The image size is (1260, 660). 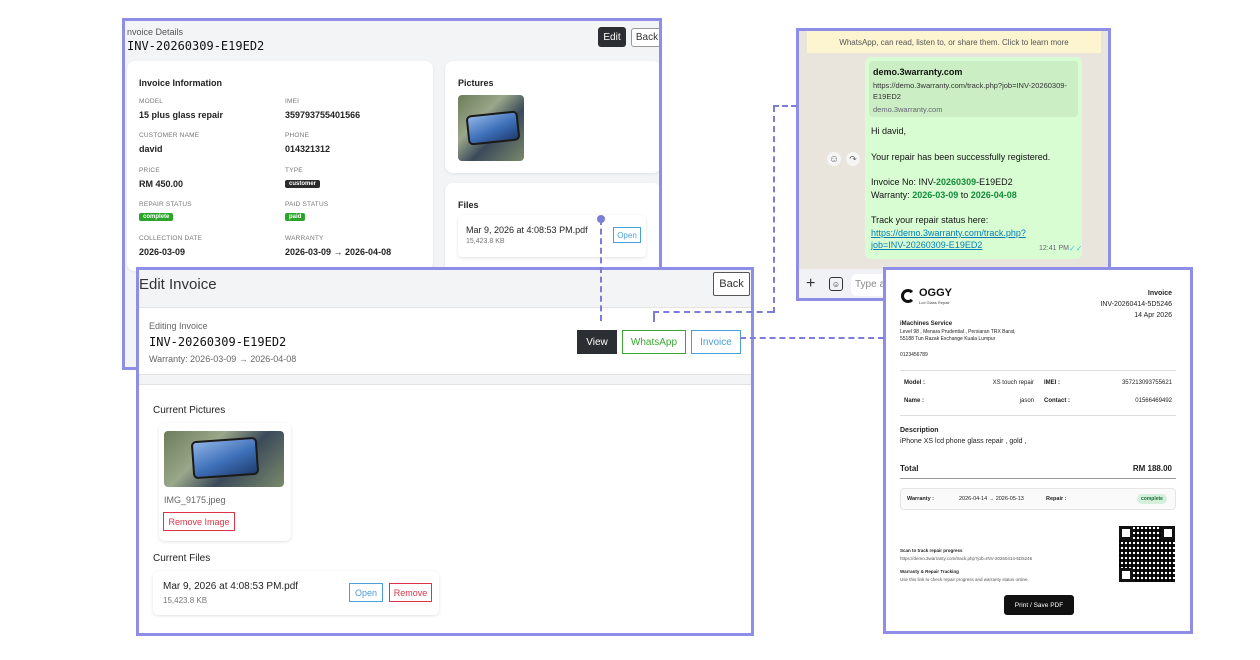 What do you see at coordinates (918, 72) in the screenshot?
I see `preview-title: demo.3warranty.com` at bounding box center [918, 72].